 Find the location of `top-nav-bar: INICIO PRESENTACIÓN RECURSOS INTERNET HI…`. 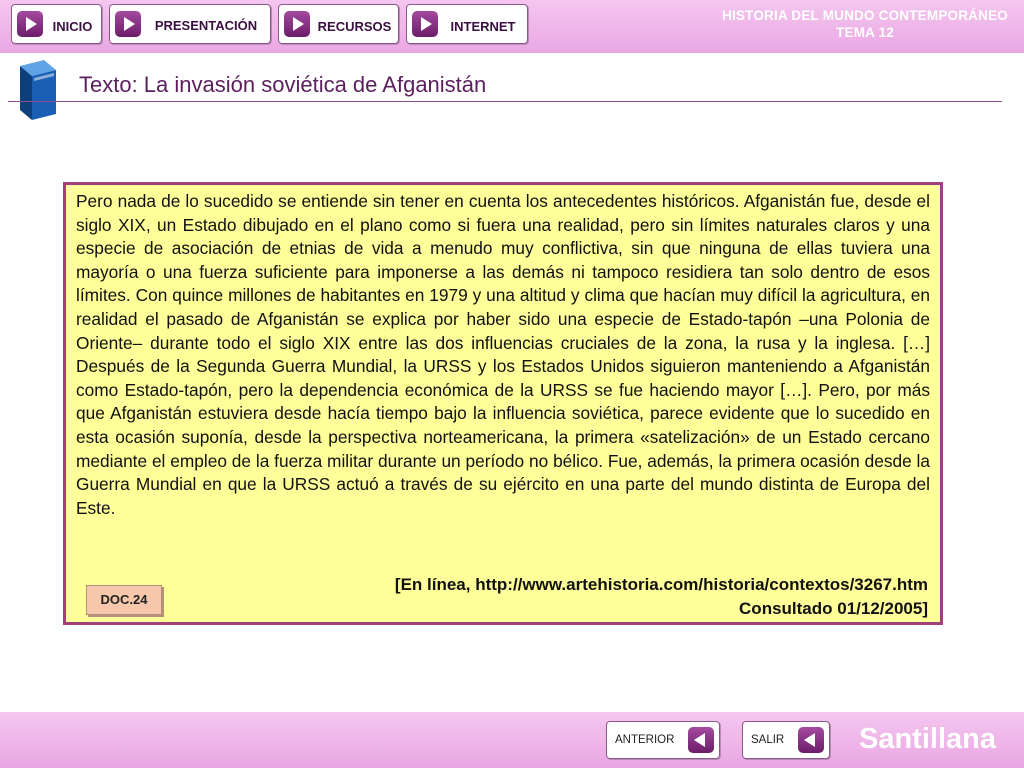

top-nav-bar: INICIO PRESENTACIÓN RECURSOS INTERNET HI… is located at coordinates (512, 26).